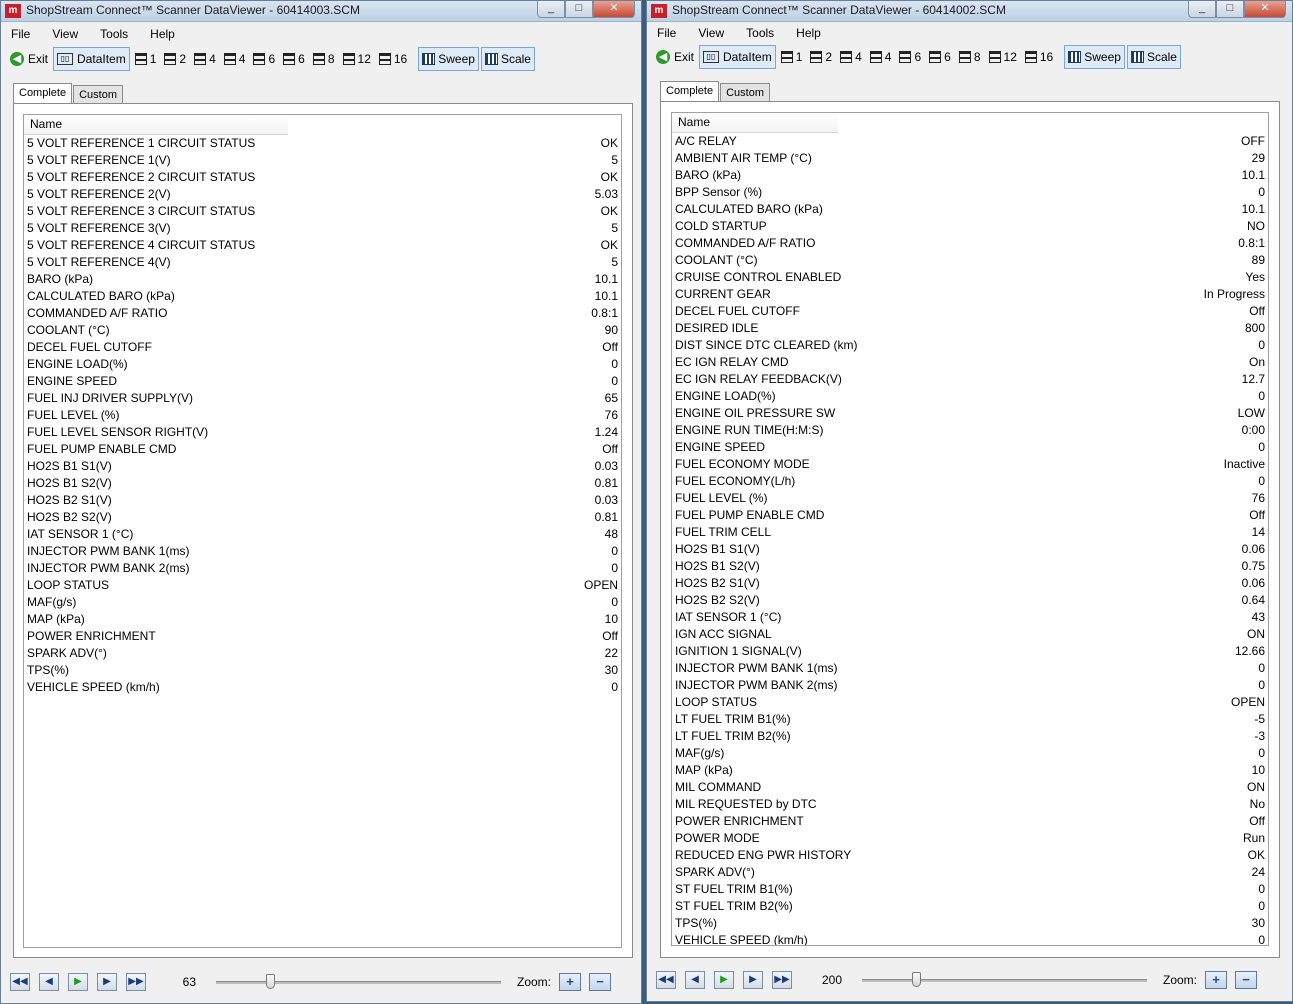 This screenshot has height=1004, width=1293. I want to click on list-item: IGN ACC SIGNAL ON, so click(970, 634).